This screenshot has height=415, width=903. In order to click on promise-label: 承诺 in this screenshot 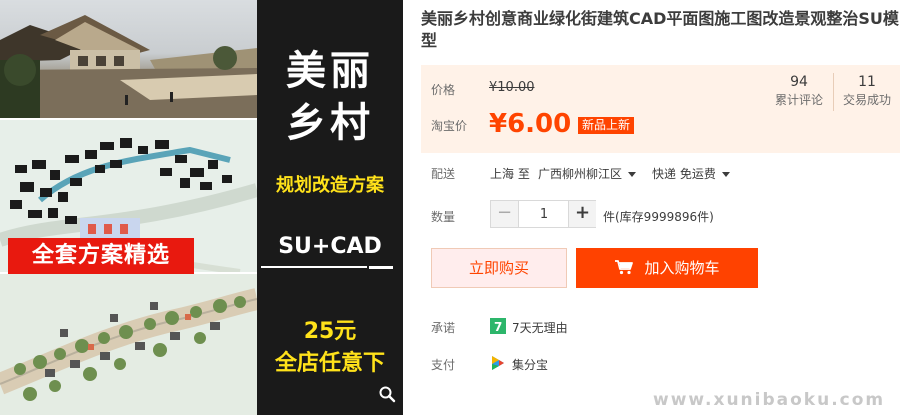, I will do `click(443, 328)`.